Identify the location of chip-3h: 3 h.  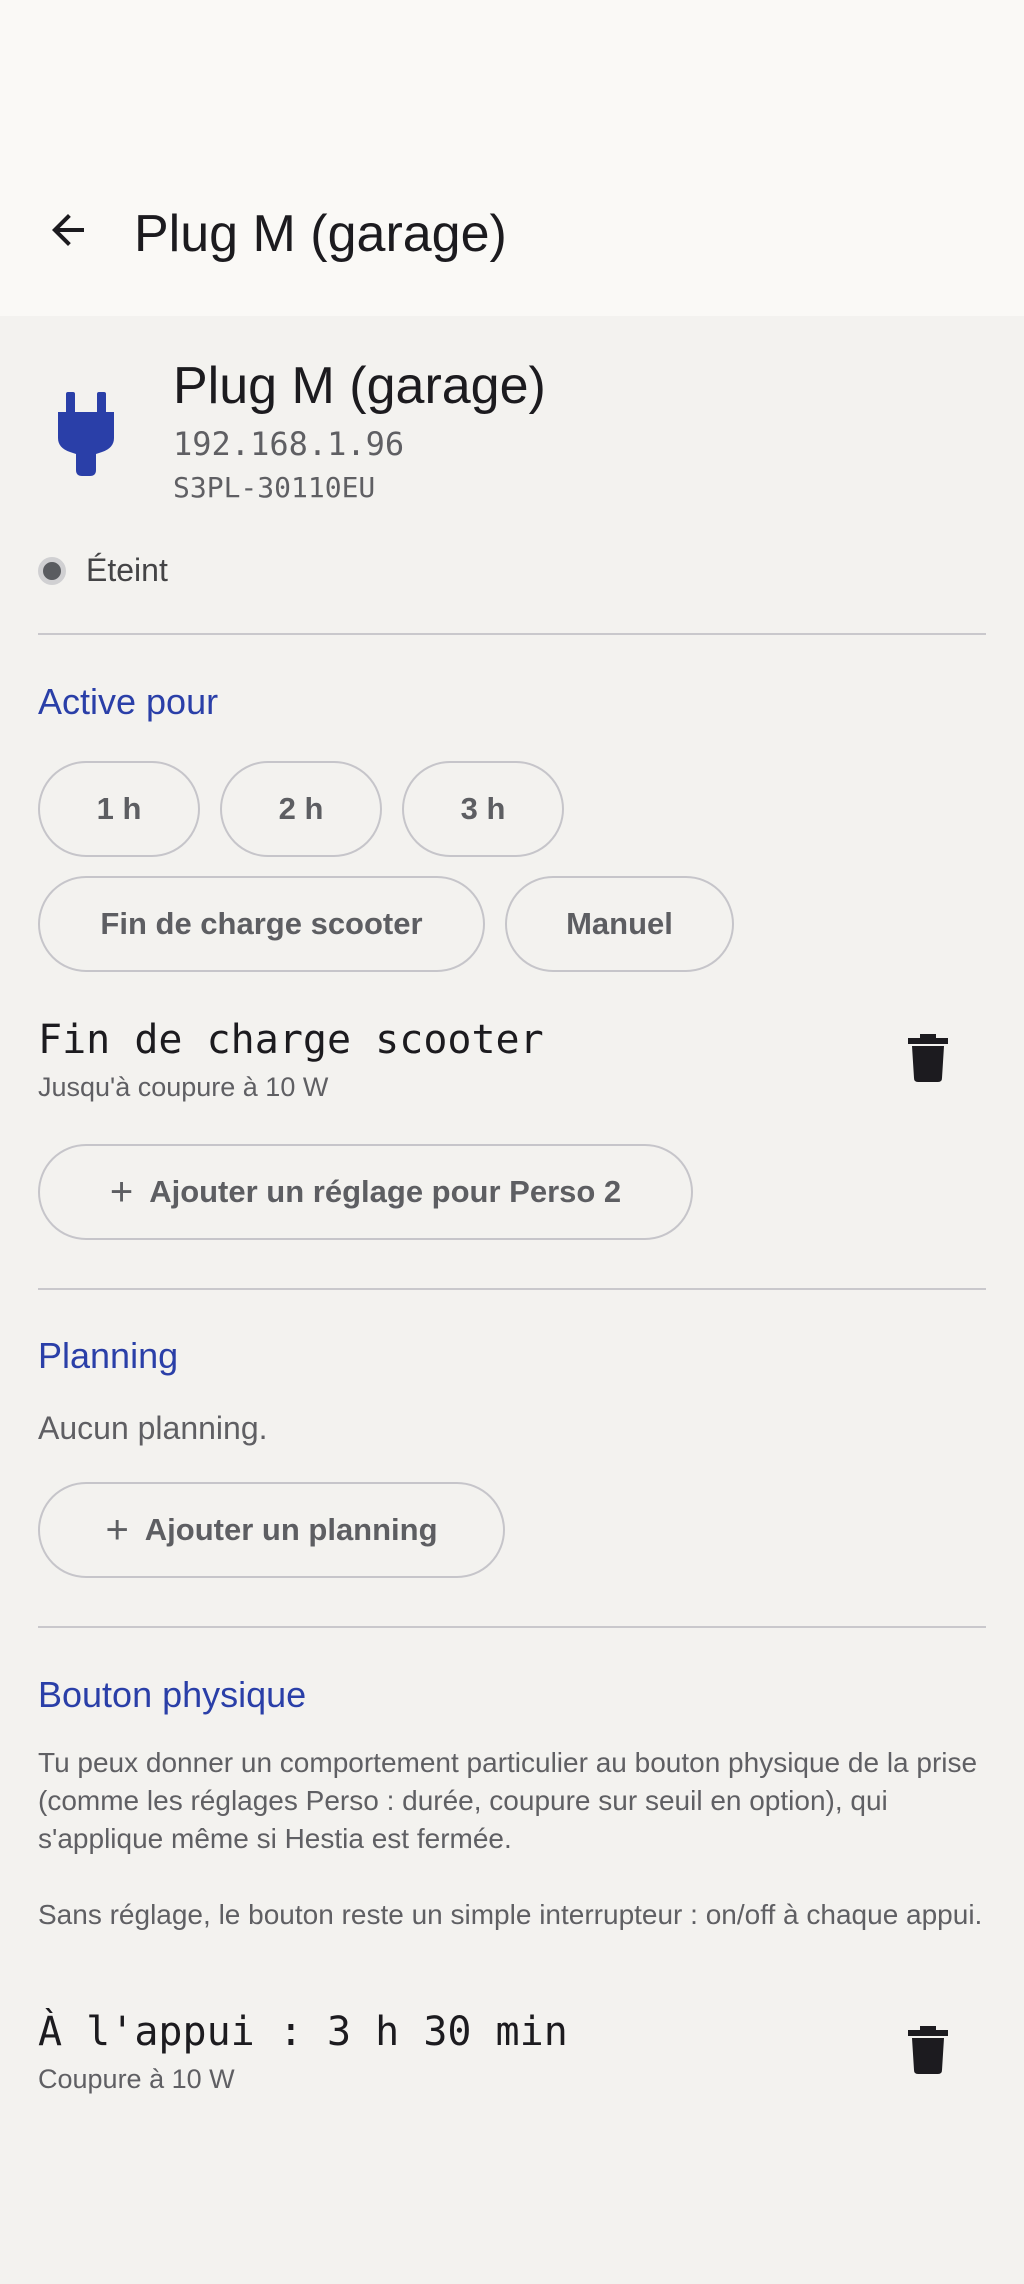
(483, 809).